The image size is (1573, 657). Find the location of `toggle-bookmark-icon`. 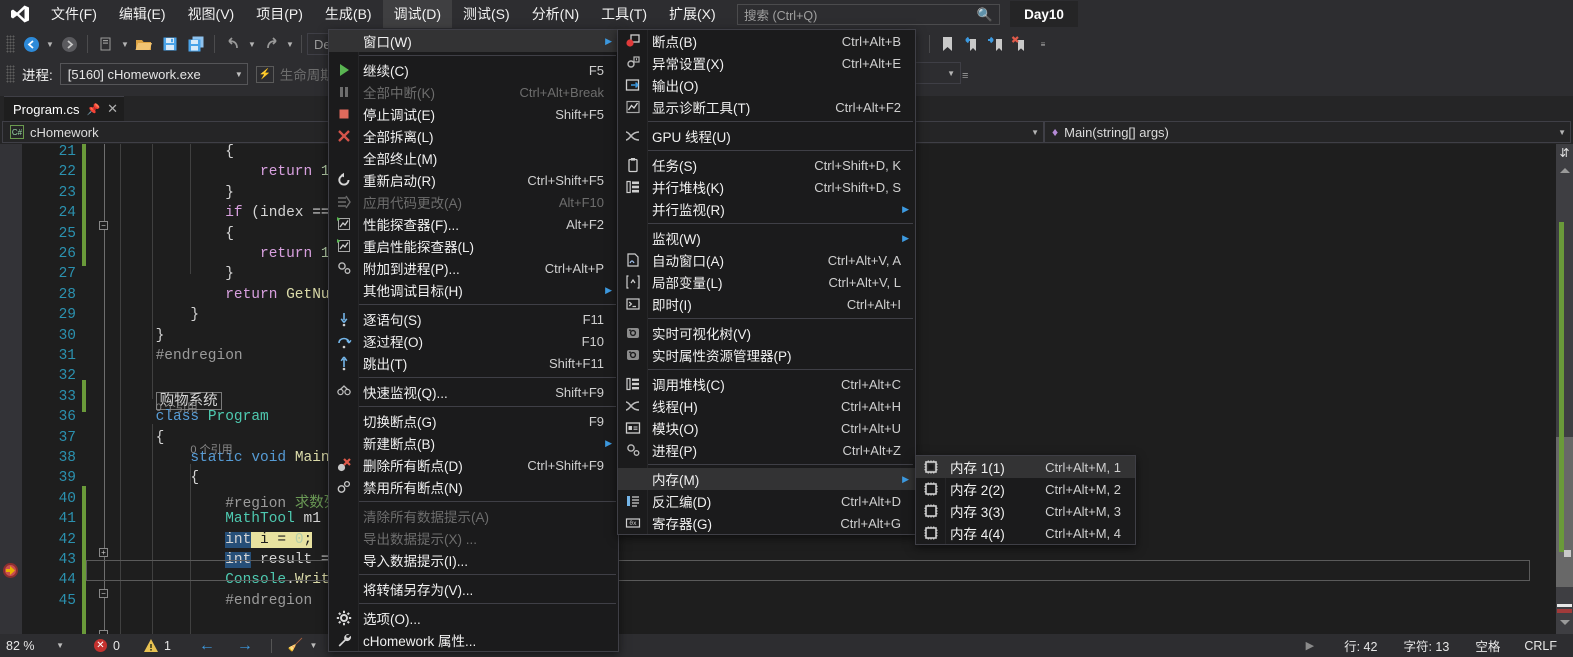

toggle-bookmark-icon is located at coordinates (947, 44).